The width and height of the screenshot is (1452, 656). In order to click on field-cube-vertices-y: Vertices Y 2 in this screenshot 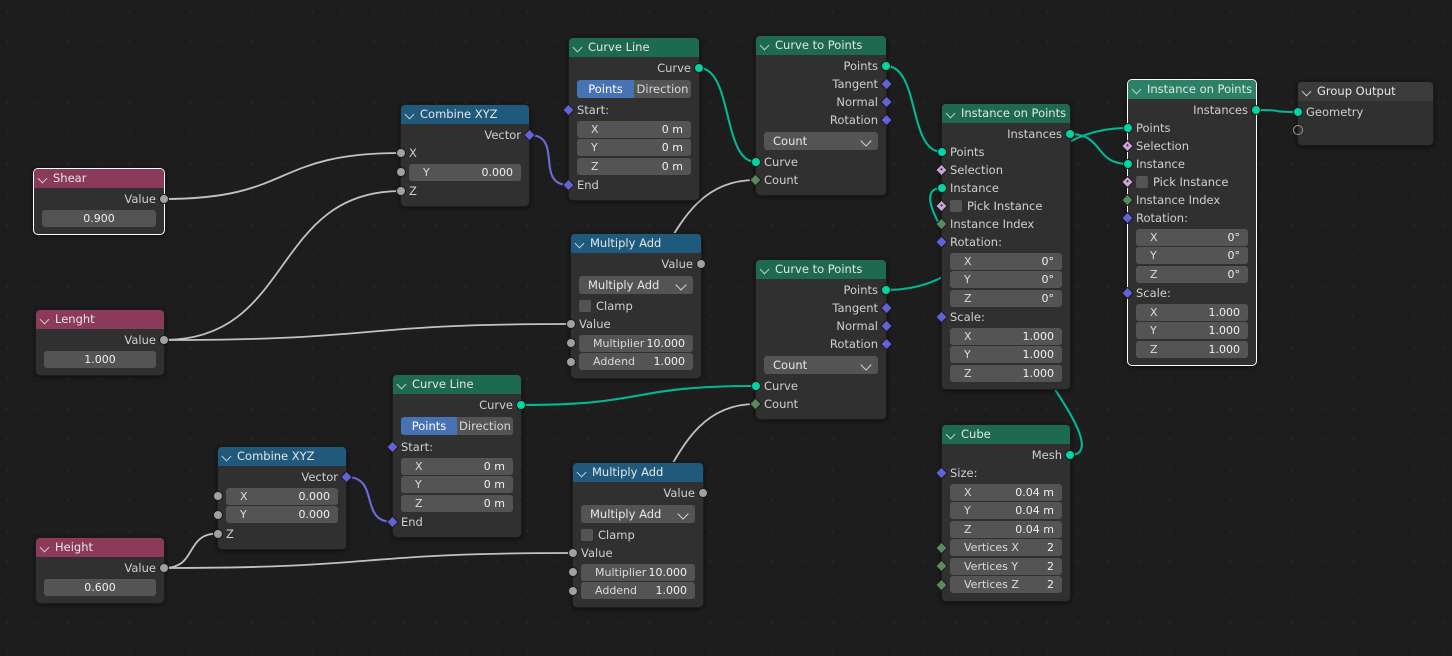, I will do `click(1006, 566)`.